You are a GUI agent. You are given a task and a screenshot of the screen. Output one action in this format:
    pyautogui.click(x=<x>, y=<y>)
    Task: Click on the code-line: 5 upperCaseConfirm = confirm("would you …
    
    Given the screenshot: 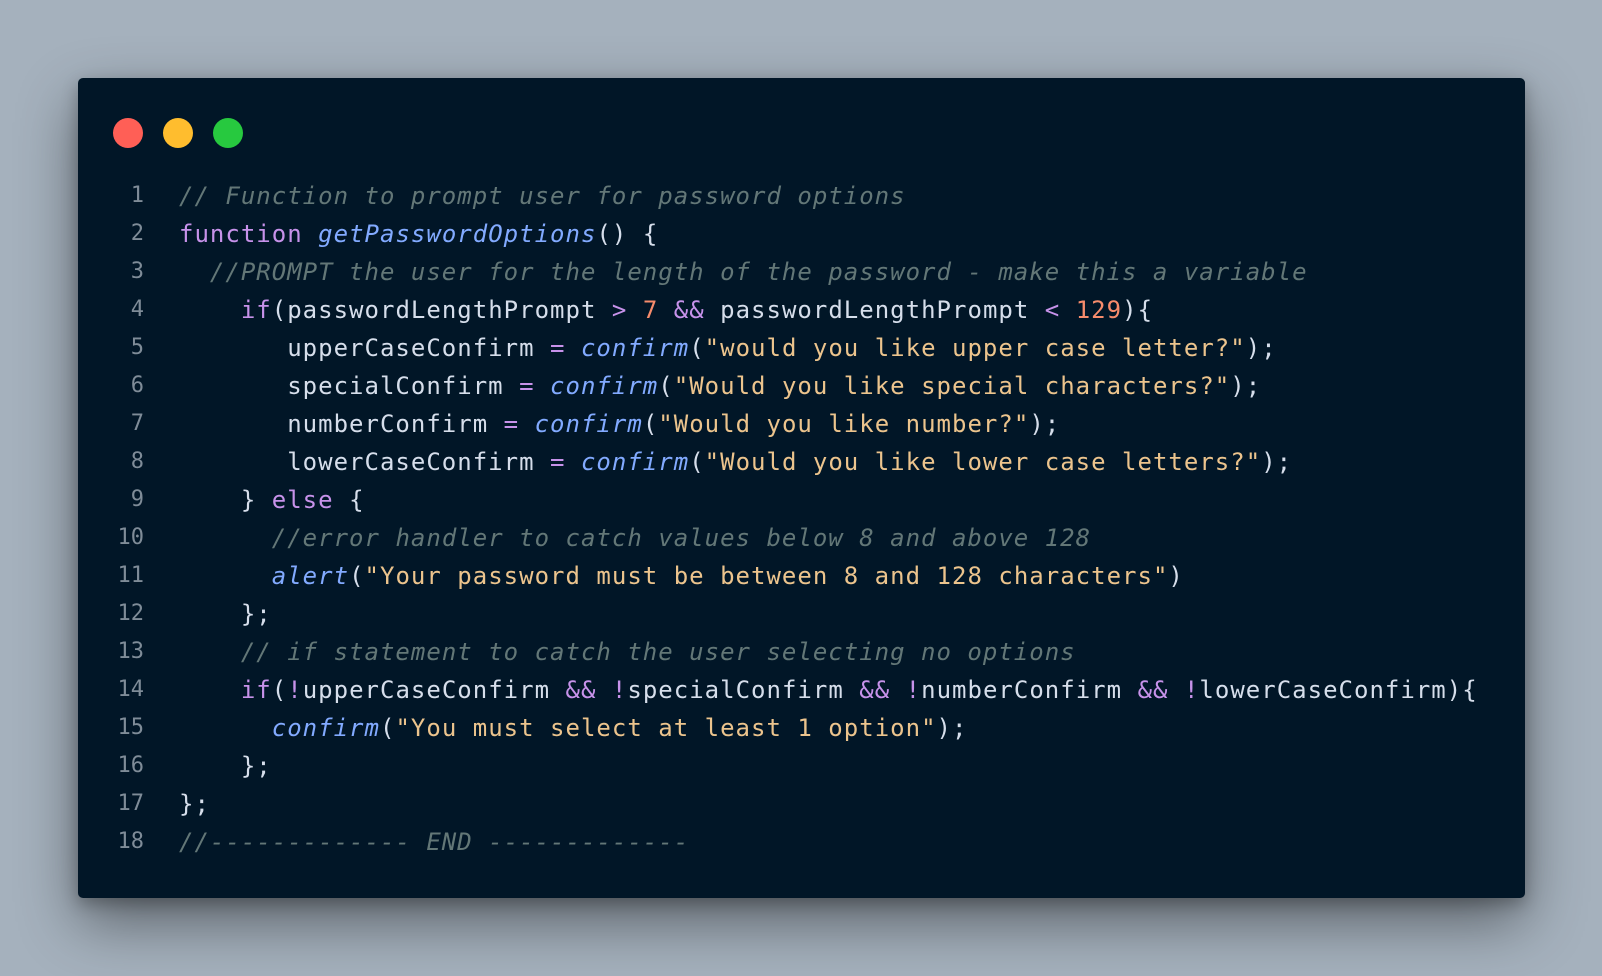 What is the action you would take?
    pyautogui.click(x=801, y=348)
    